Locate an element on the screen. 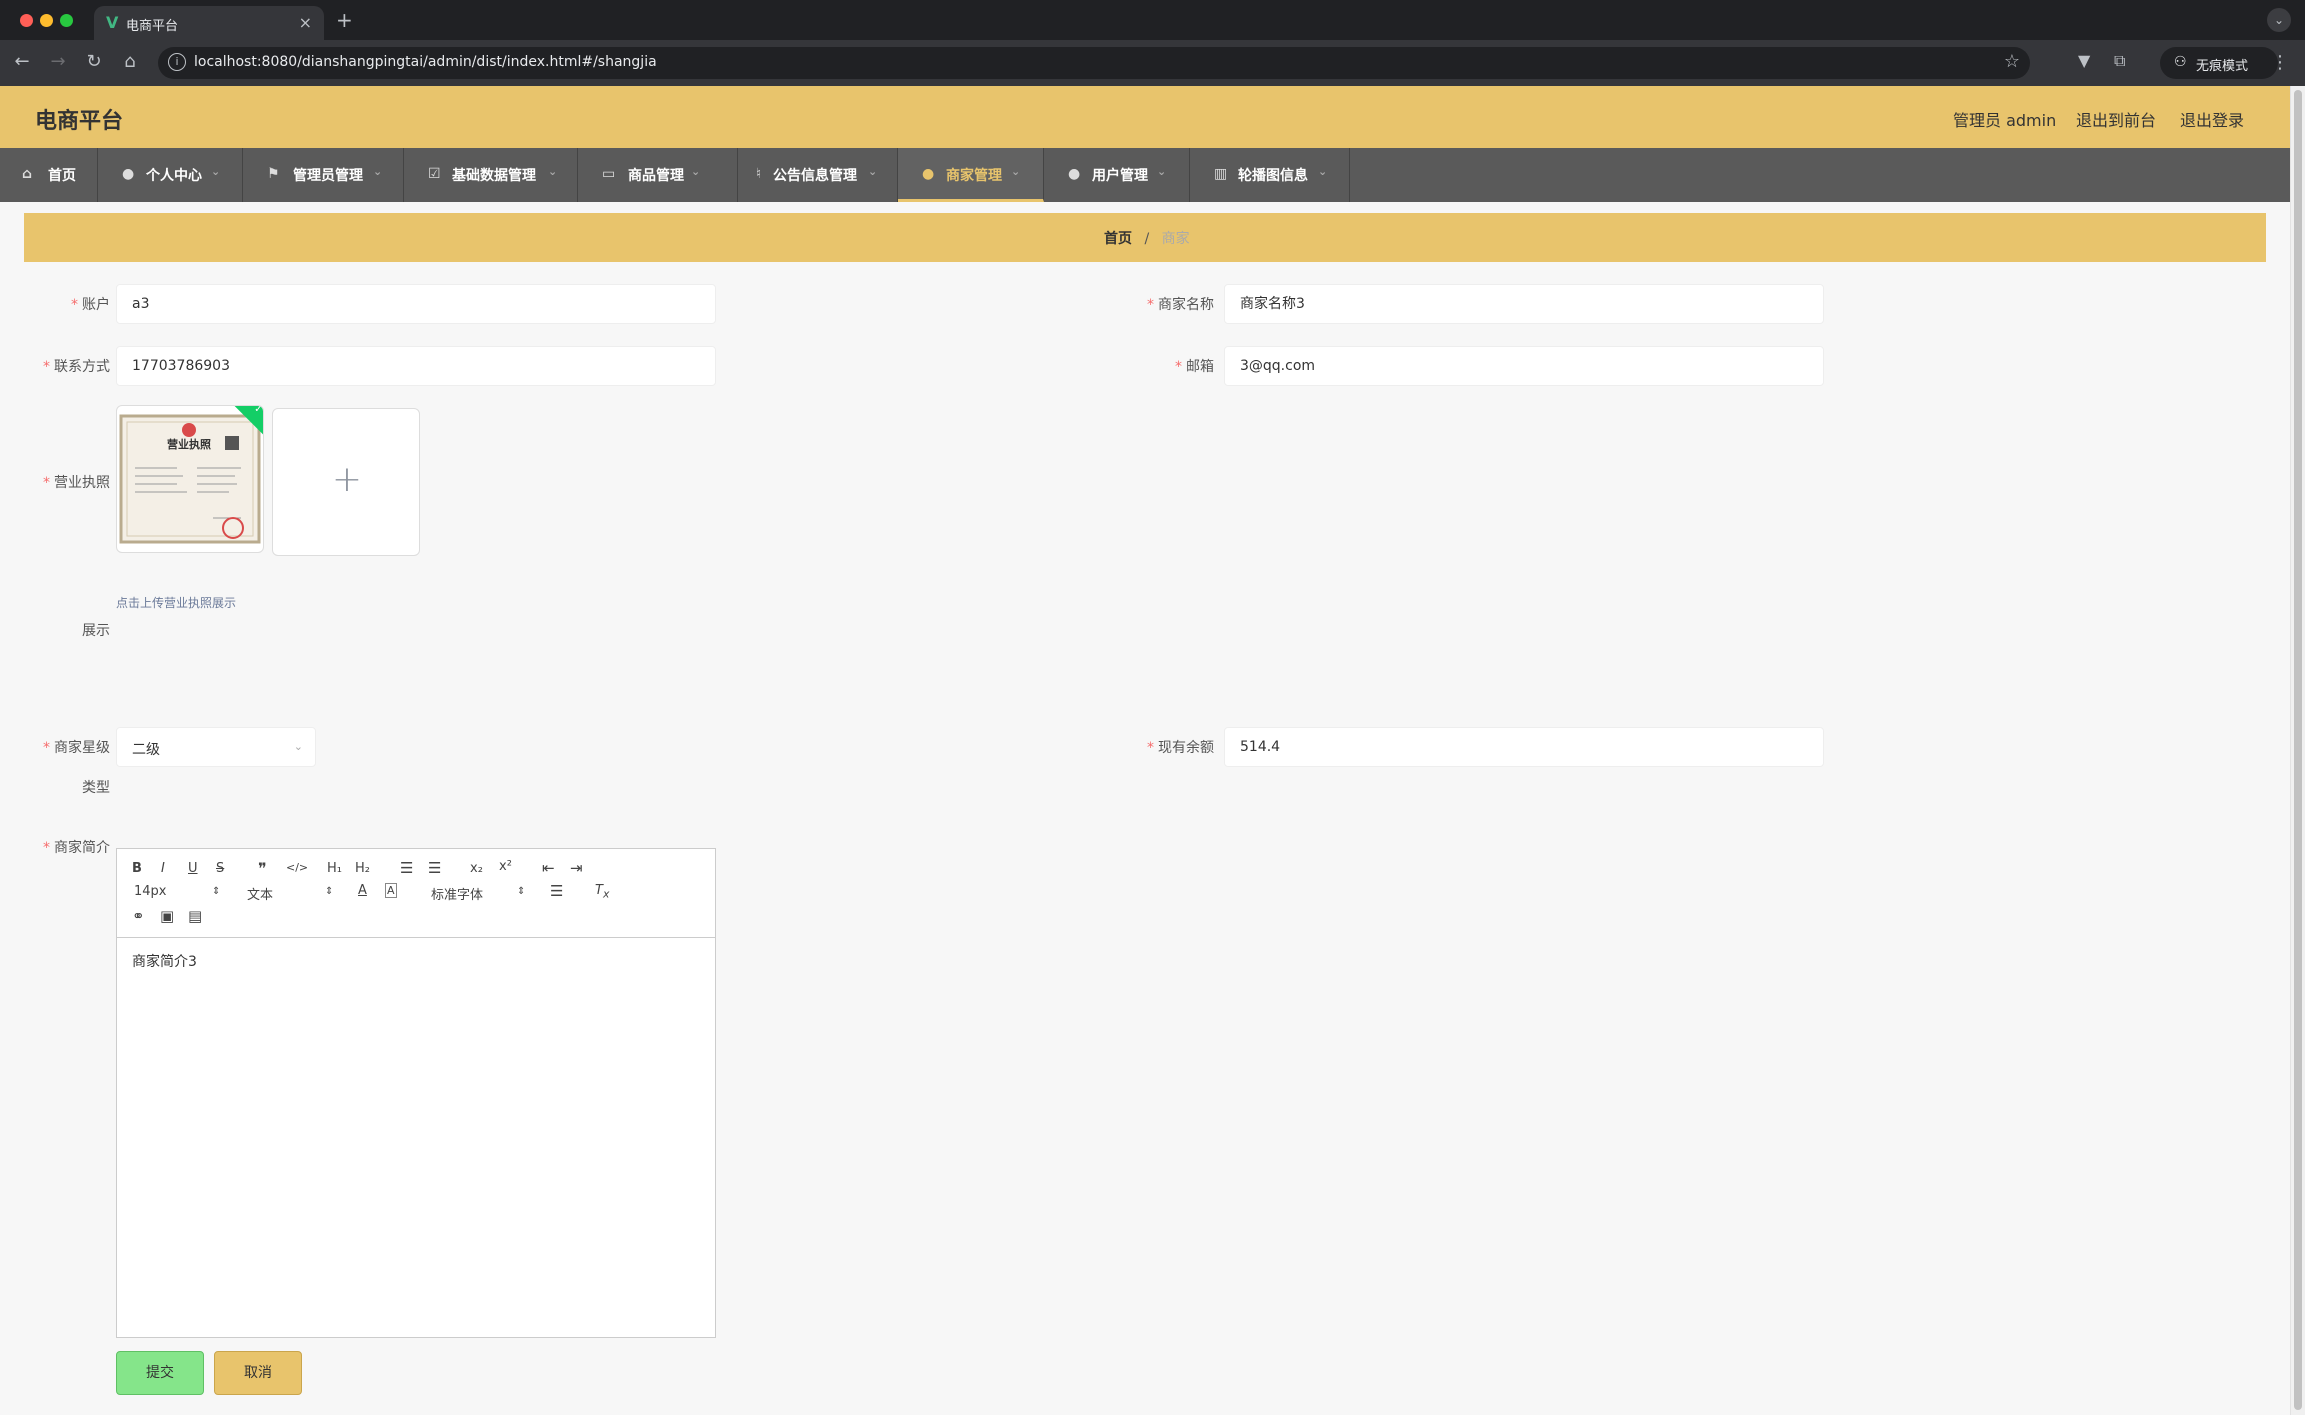 This screenshot has width=2305, height=1415. video-icon: ▤ is located at coordinates (195, 916).